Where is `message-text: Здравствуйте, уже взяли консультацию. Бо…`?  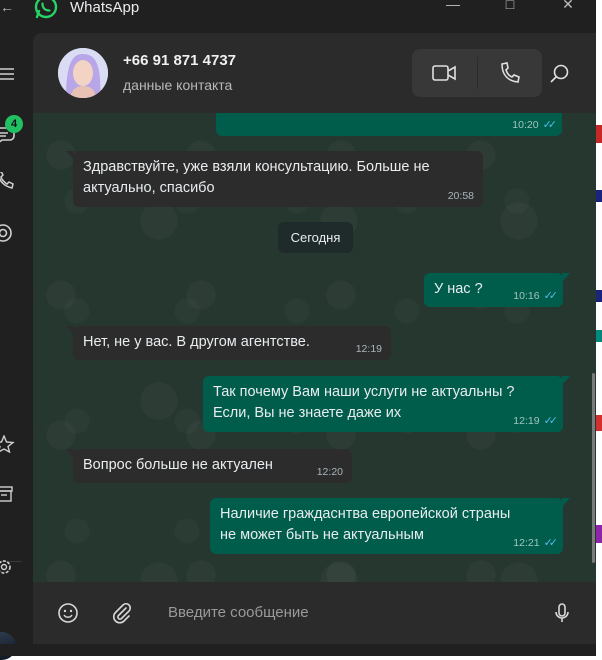
message-text: Здравствуйте, уже взяли консультацию. Бо… is located at coordinates (256, 177).